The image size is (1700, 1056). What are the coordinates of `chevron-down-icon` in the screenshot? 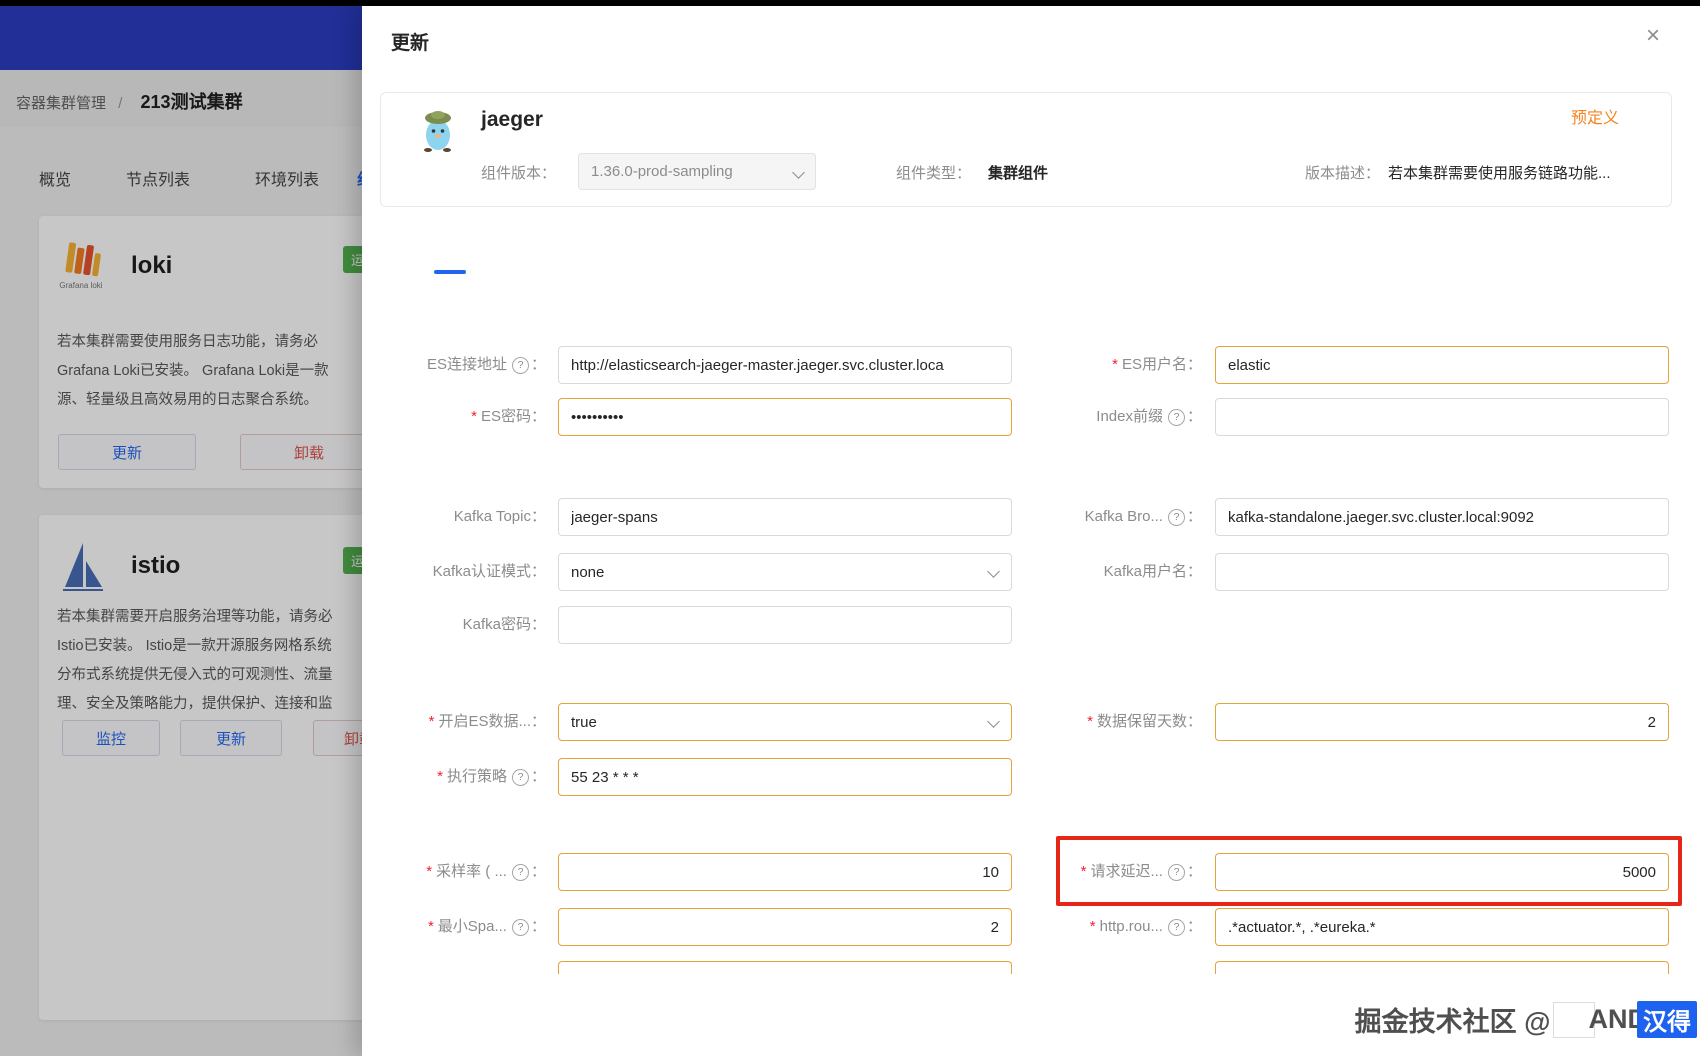 It's located at (798, 172).